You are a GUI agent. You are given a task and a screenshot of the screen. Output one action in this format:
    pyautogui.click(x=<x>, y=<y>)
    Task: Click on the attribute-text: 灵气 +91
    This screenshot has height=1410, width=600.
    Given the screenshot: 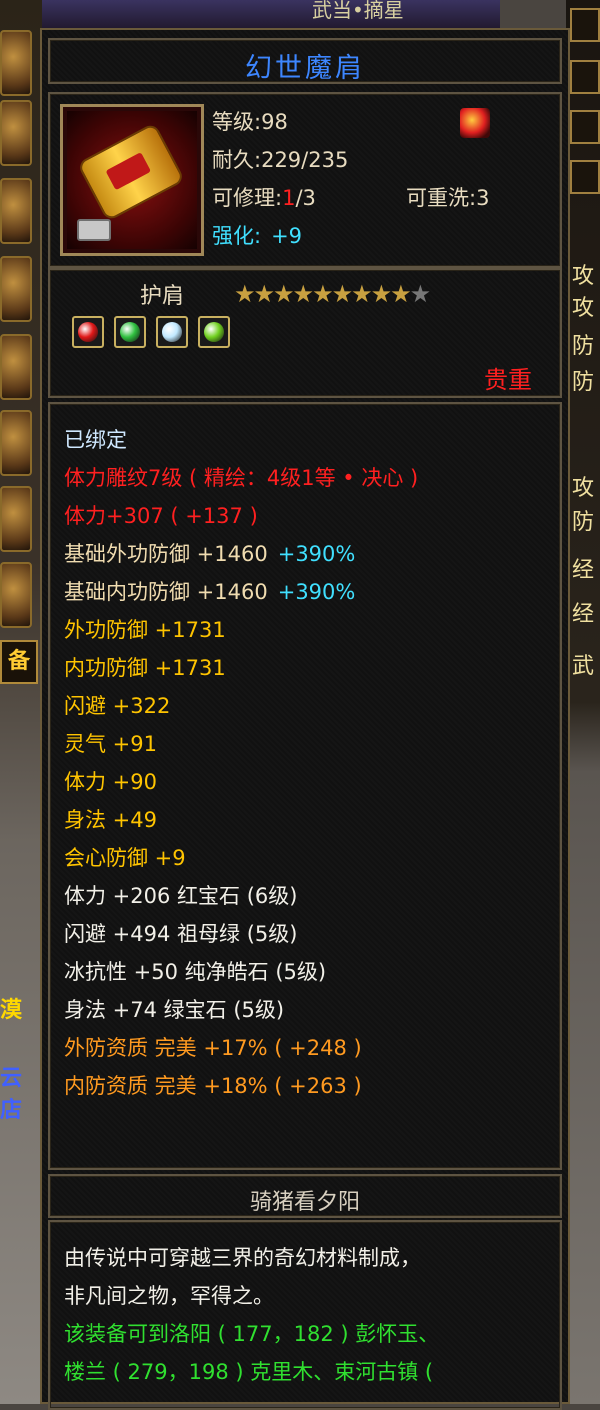 What is the action you would take?
    pyautogui.click(x=110, y=744)
    